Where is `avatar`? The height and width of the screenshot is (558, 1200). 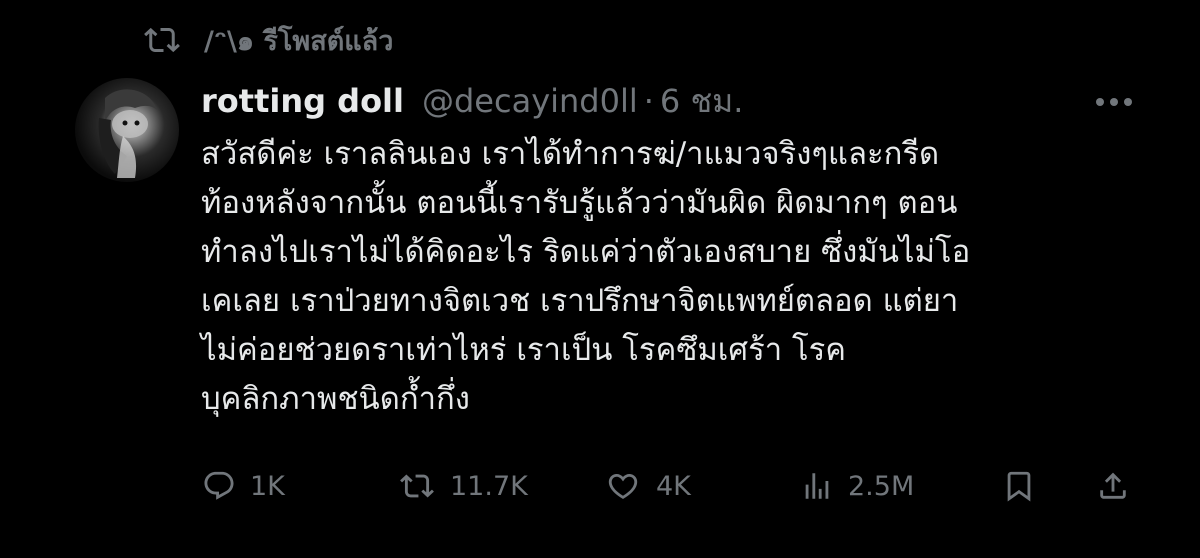
avatar is located at coordinates (127, 130).